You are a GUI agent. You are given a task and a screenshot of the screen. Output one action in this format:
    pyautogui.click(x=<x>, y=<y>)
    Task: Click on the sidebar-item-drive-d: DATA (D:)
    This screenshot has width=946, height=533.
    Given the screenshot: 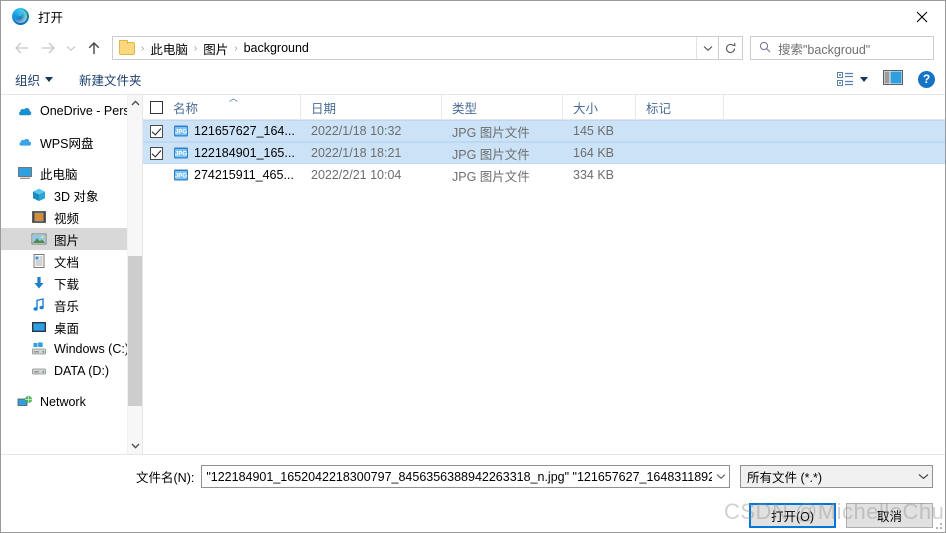 What is the action you would take?
    pyautogui.click(x=71, y=371)
    